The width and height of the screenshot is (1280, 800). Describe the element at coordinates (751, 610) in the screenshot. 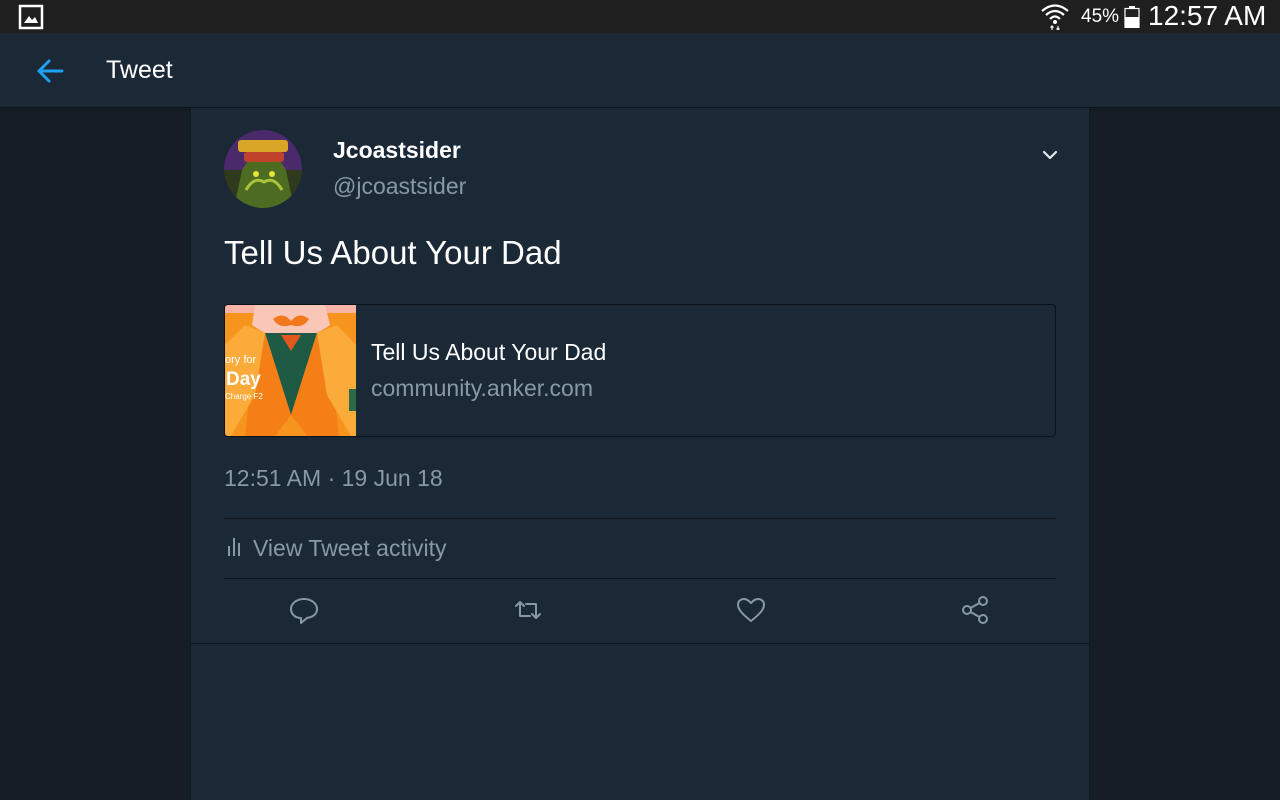

I see `like-icon` at that location.